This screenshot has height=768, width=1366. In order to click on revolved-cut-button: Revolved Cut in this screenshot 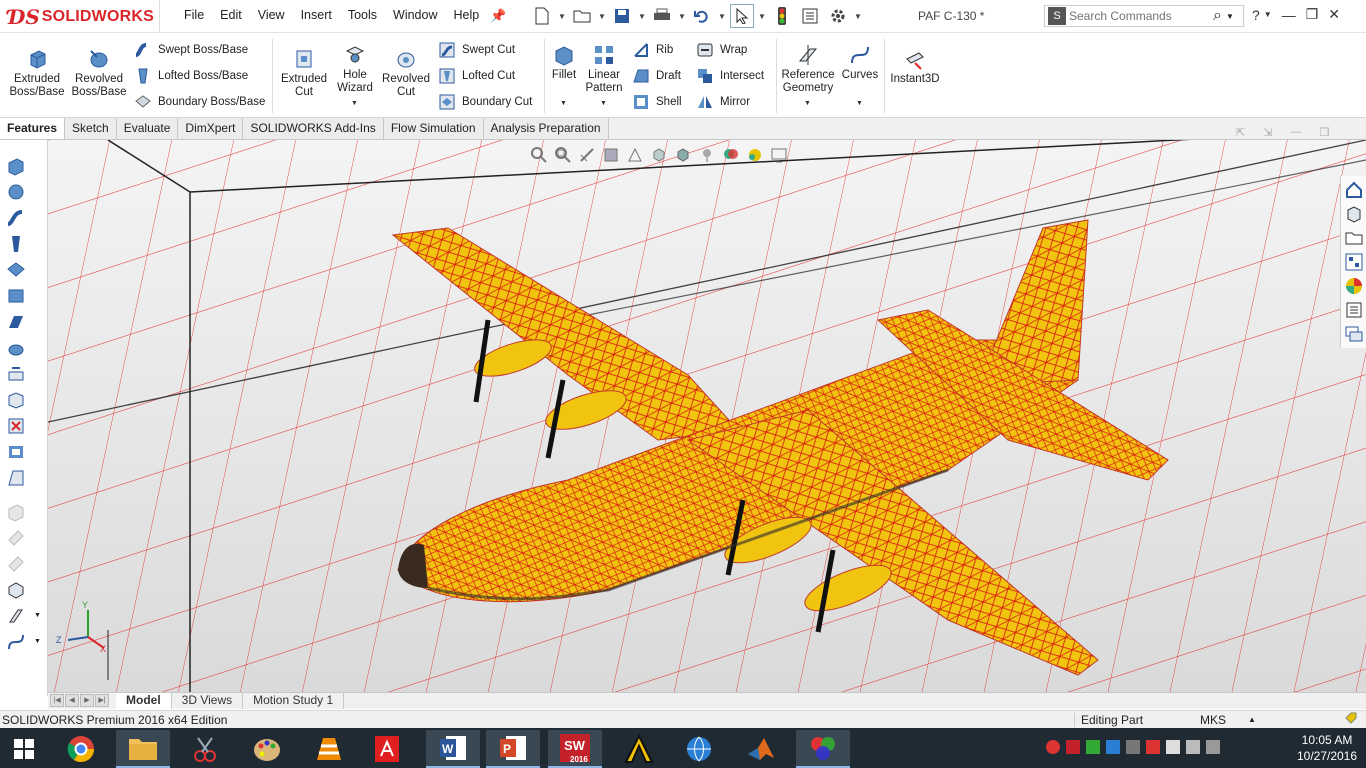, I will do `click(406, 73)`.